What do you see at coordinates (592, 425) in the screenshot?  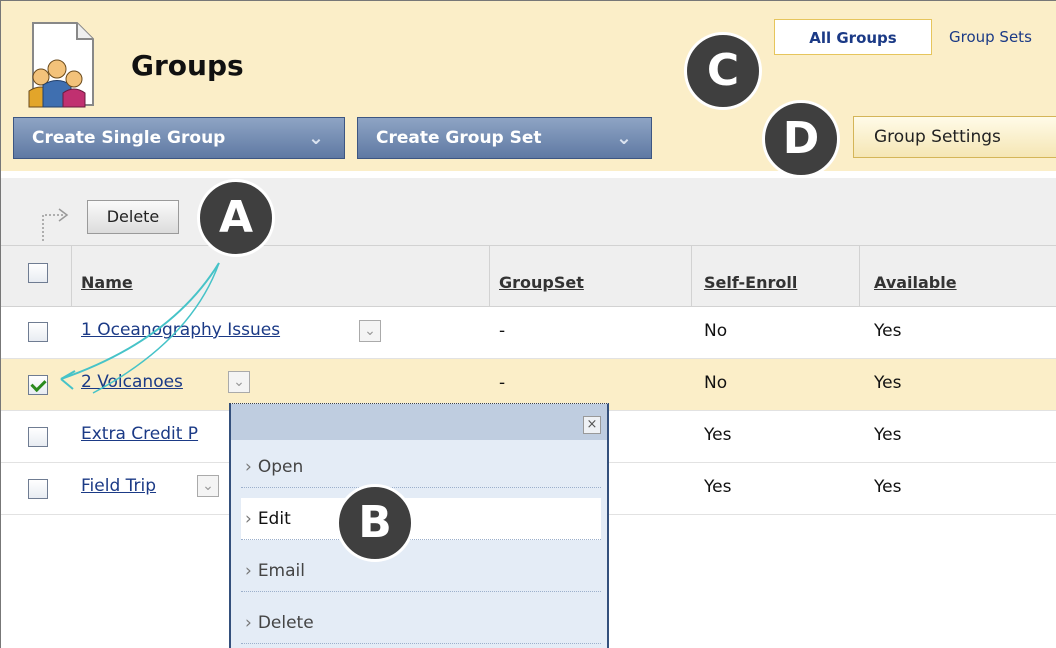 I see `close-icon: ×` at bounding box center [592, 425].